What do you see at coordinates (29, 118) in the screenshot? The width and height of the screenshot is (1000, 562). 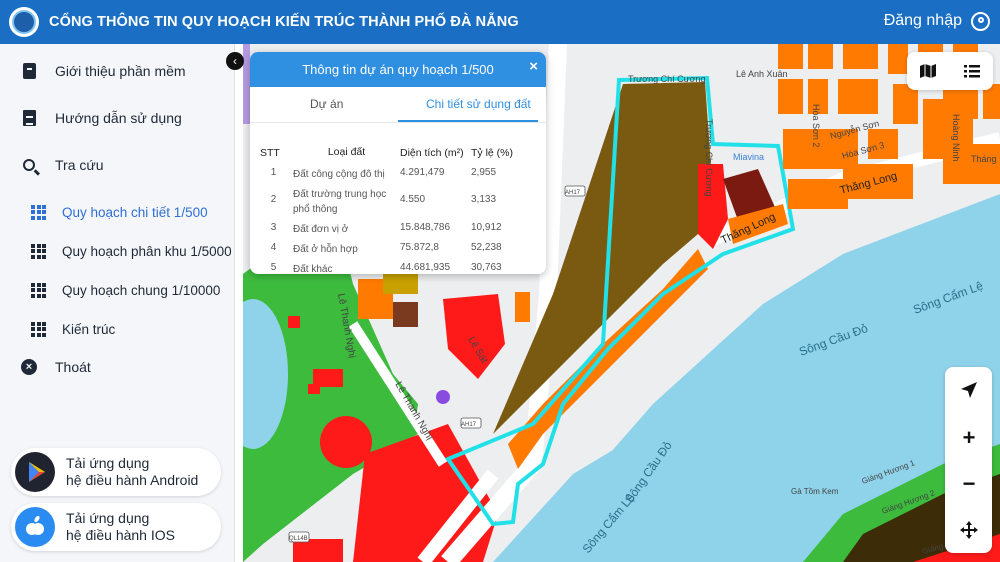 I see `document-icon` at bounding box center [29, 118].